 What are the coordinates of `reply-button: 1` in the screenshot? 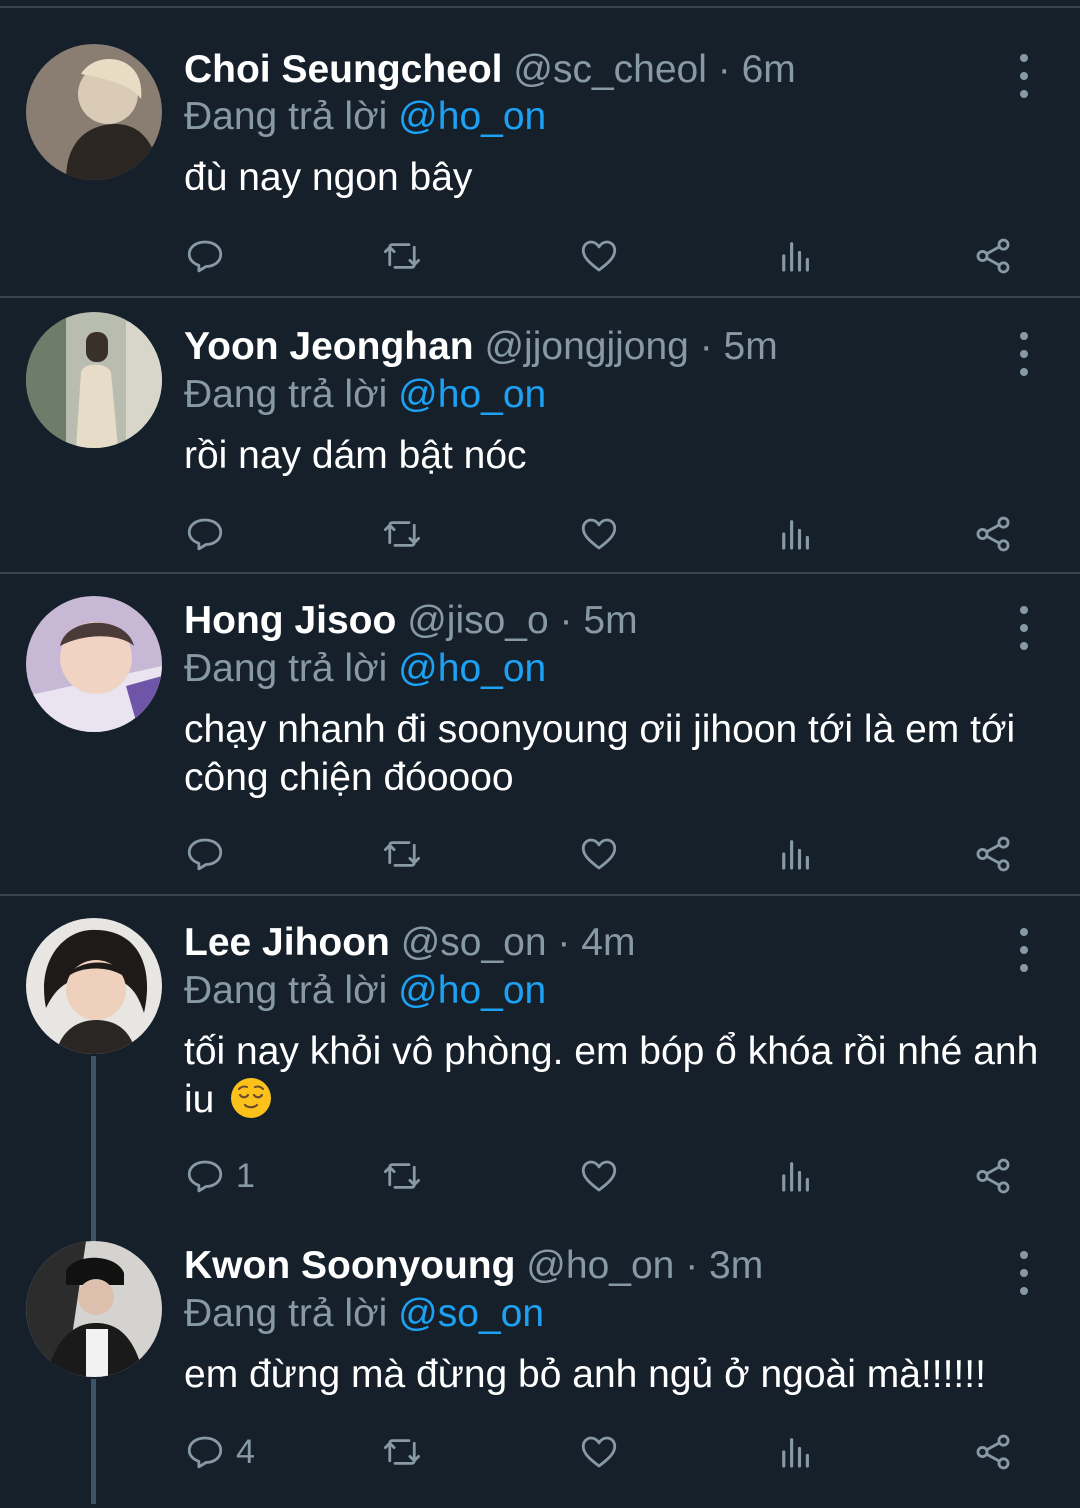 It's located at (219, 1176).